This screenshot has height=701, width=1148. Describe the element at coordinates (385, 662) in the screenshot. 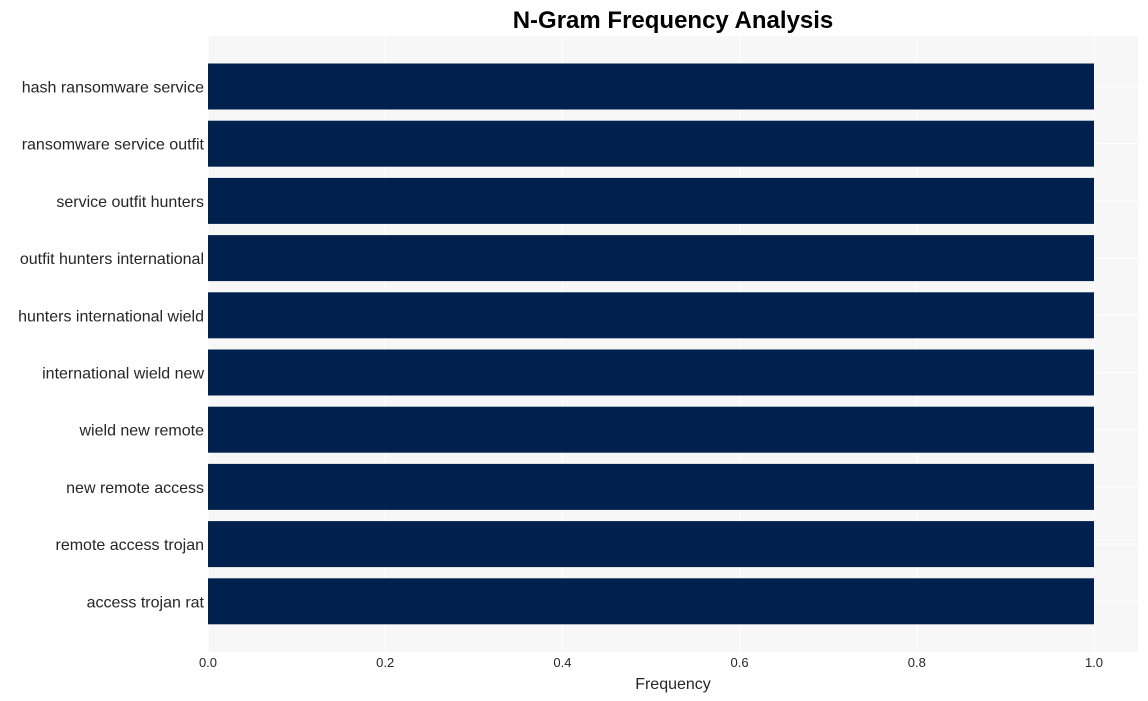

I see `x-tick-label: 0.2` at that location.